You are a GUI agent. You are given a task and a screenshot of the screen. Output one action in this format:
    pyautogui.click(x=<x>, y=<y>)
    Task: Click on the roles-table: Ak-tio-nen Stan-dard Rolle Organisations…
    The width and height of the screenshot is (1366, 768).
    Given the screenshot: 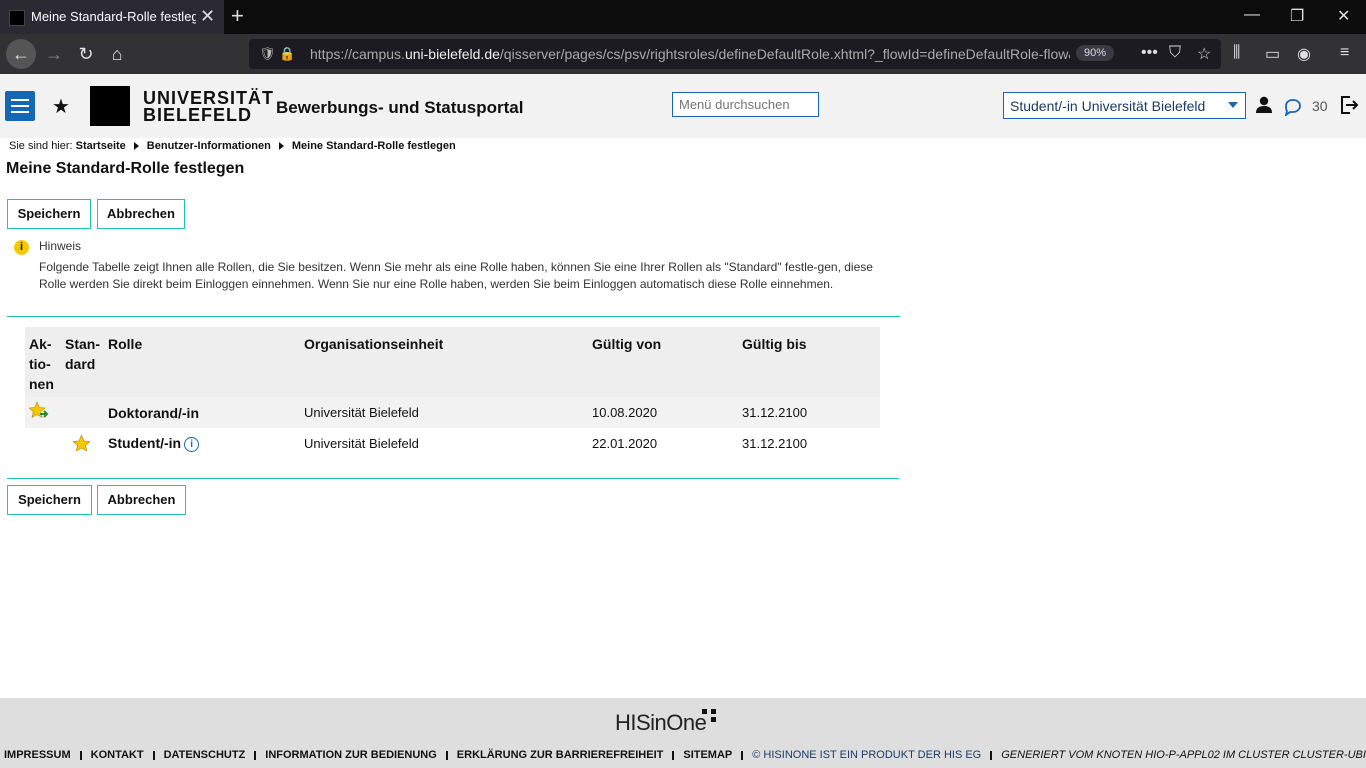 What is the action you would take?
    pyautogui.click(x=452, y=393)
    